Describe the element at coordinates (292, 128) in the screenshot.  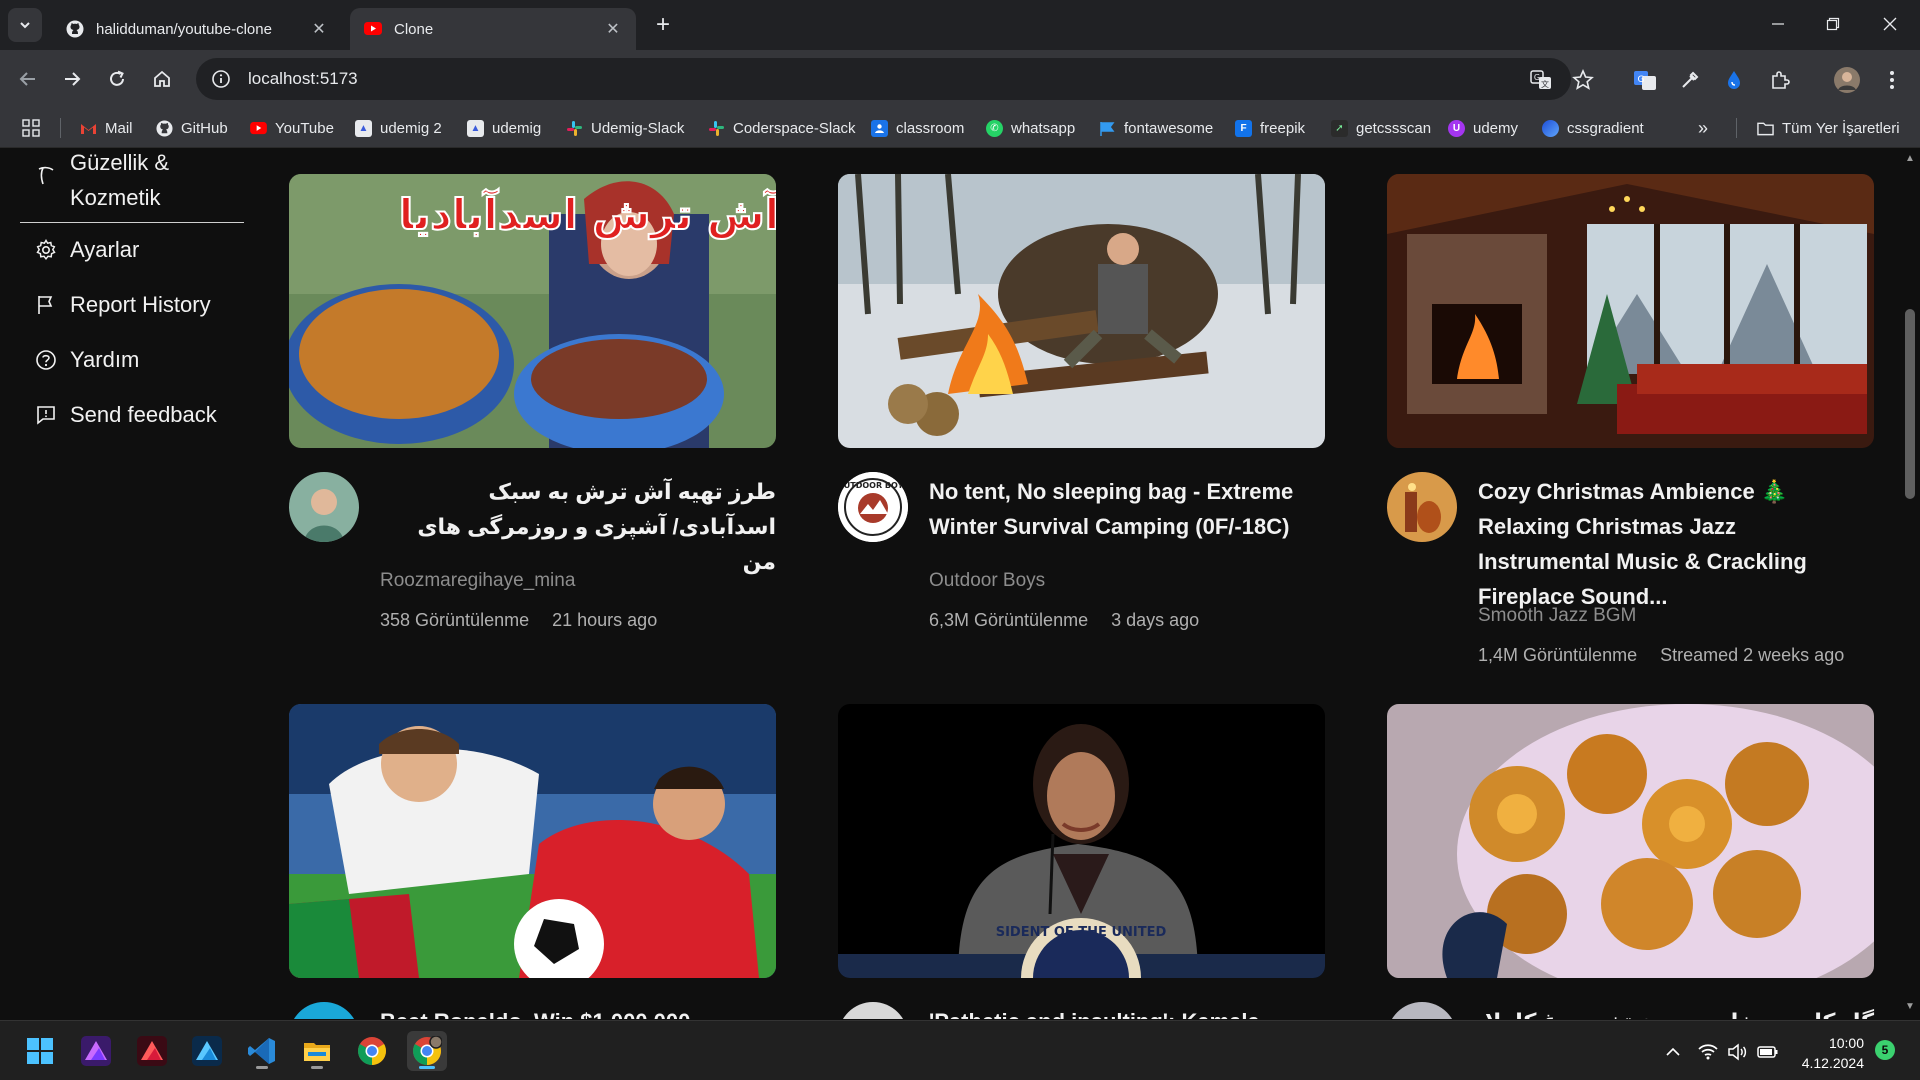
I see `bookmark-youtube: YouTube` at that location.